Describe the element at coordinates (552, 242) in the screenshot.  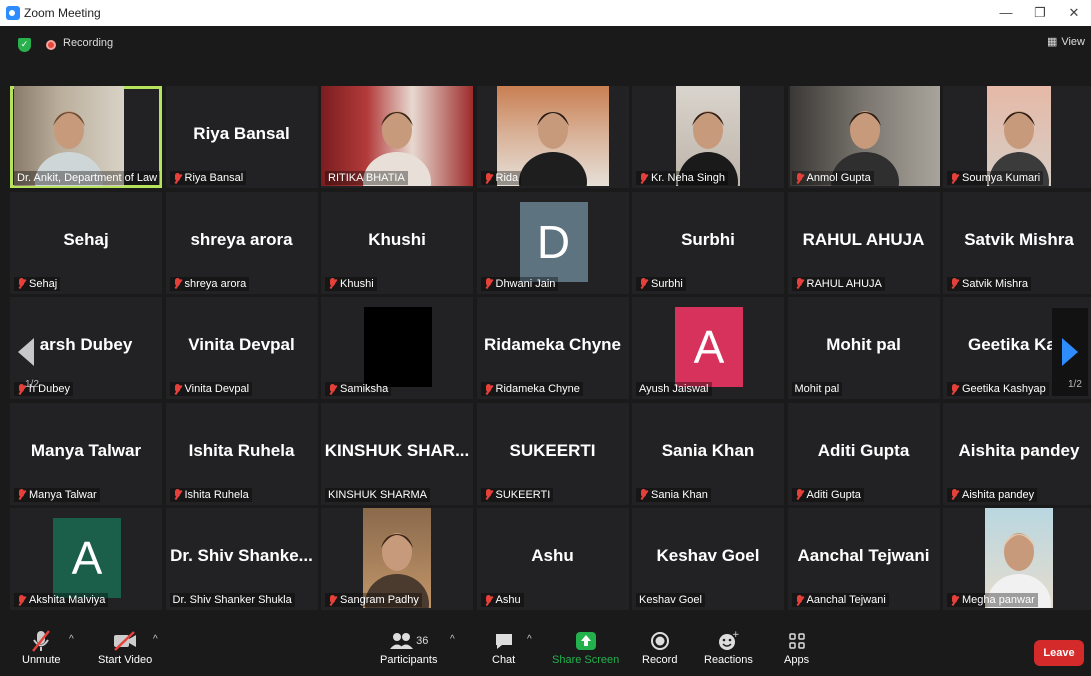
I see `participant-tile: D Dhwani Jain` at that location.